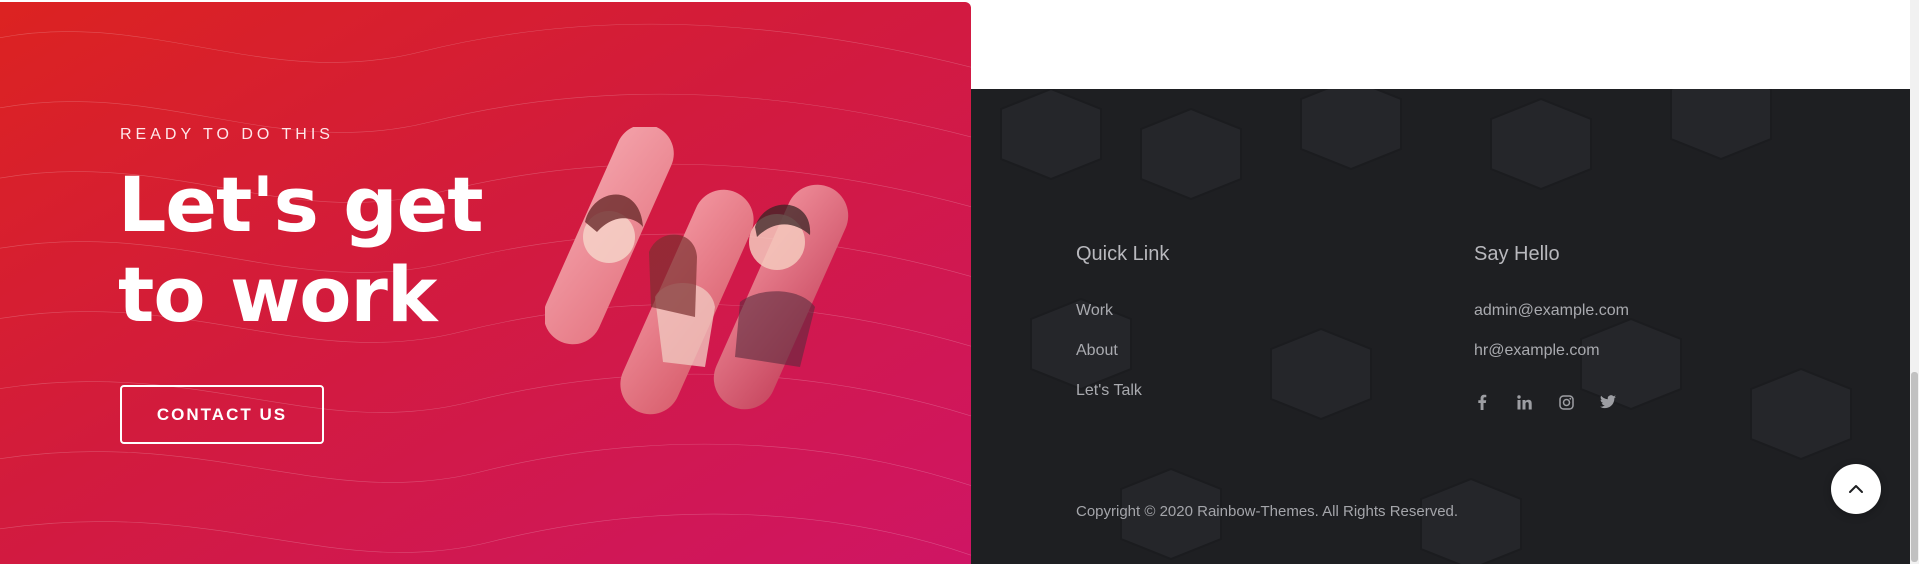  What do you see at coordinates (1914, 467) in the screenshot?
I see `scrollbar-thumb` at bounding box center [1914, 467].